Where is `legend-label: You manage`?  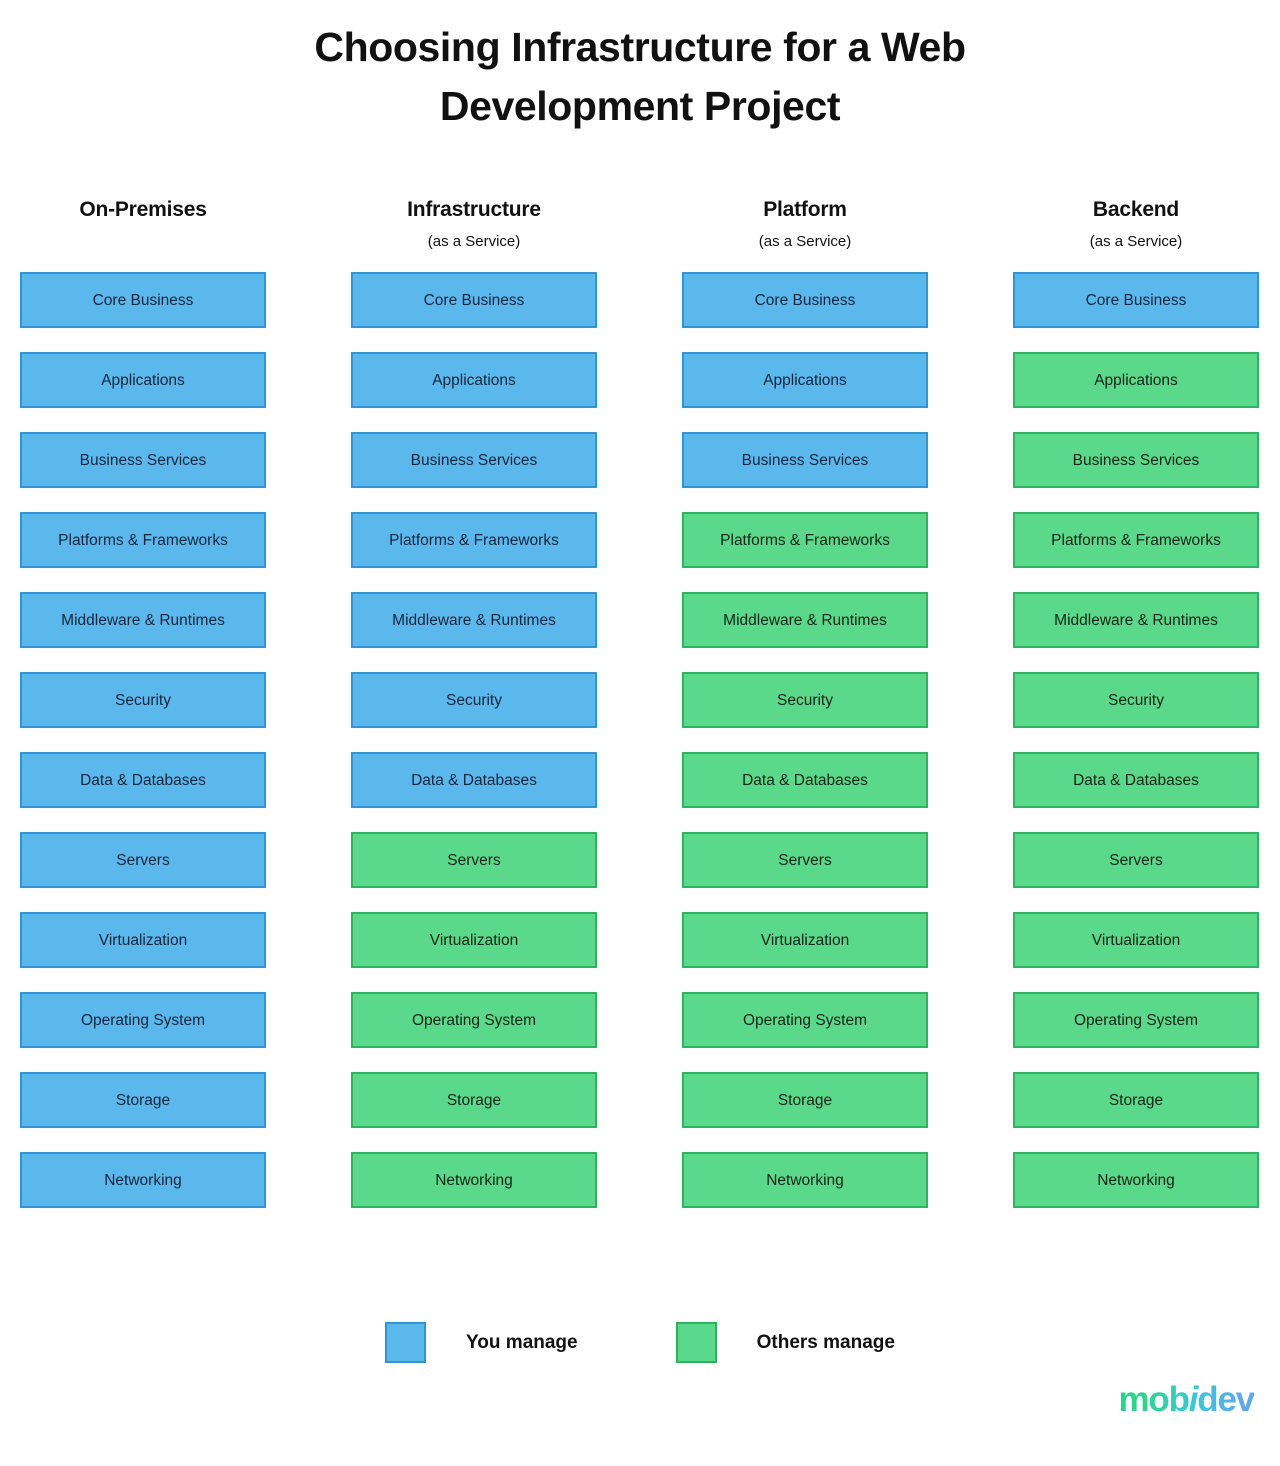 legend-label: You manage is located at coordinates (522, 1342).